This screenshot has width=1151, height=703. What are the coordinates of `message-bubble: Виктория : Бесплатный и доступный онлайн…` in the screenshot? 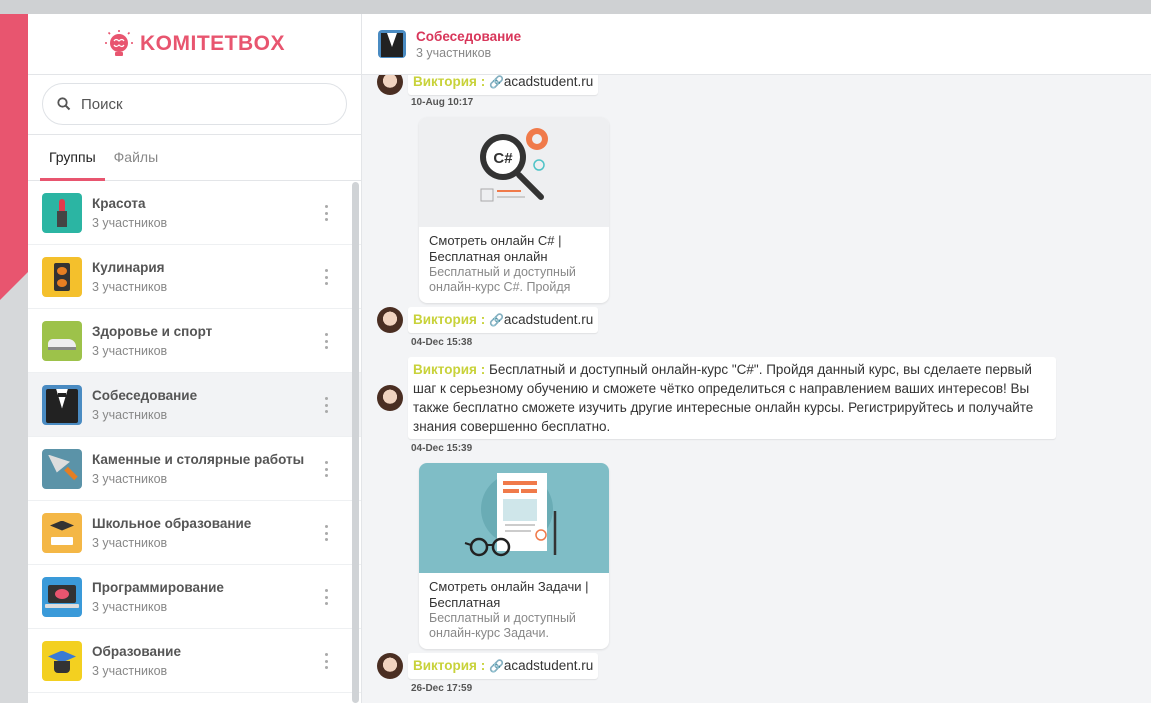 It's located at (732, 398).